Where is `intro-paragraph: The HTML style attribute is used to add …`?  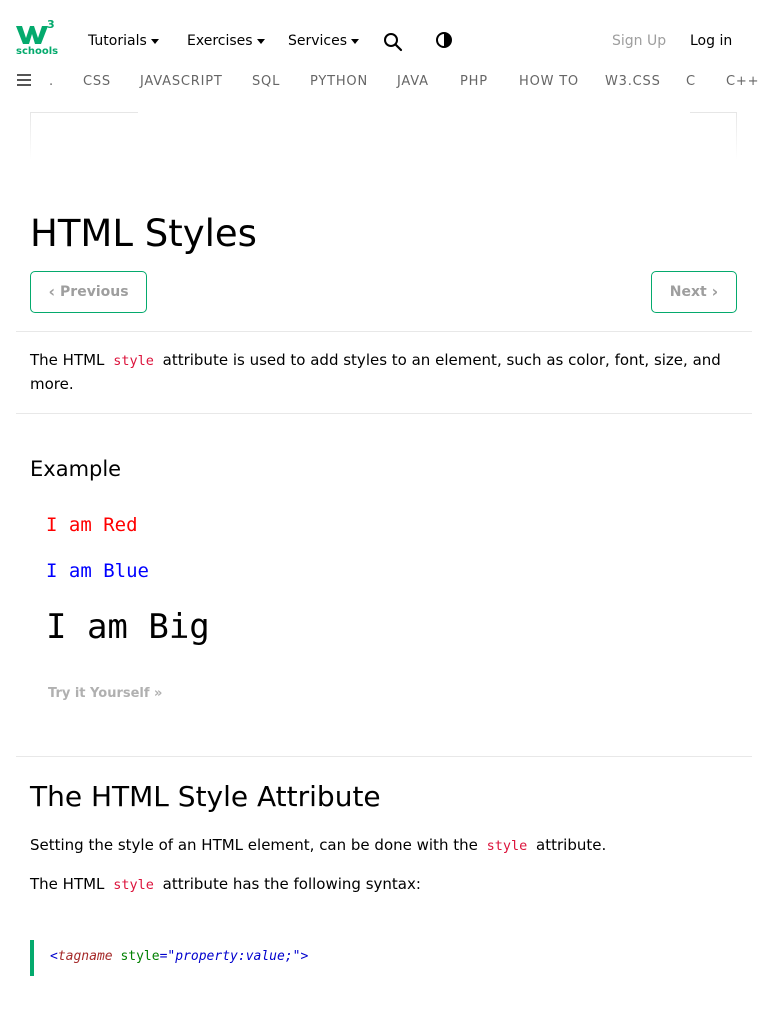 intro-paragraph: The HTML style attribute is used to add … is located at coordinates (380, 372).